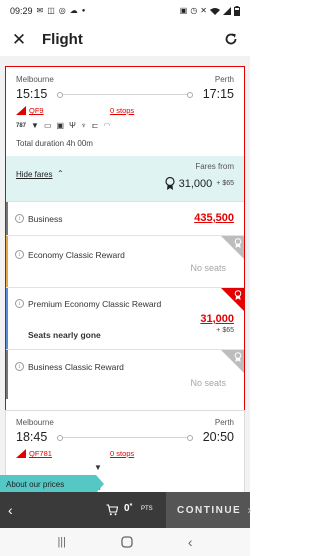 Image resolution: width=320 pixels, height=556 pixels. I want to click on signal-icon, so click(227, 11).